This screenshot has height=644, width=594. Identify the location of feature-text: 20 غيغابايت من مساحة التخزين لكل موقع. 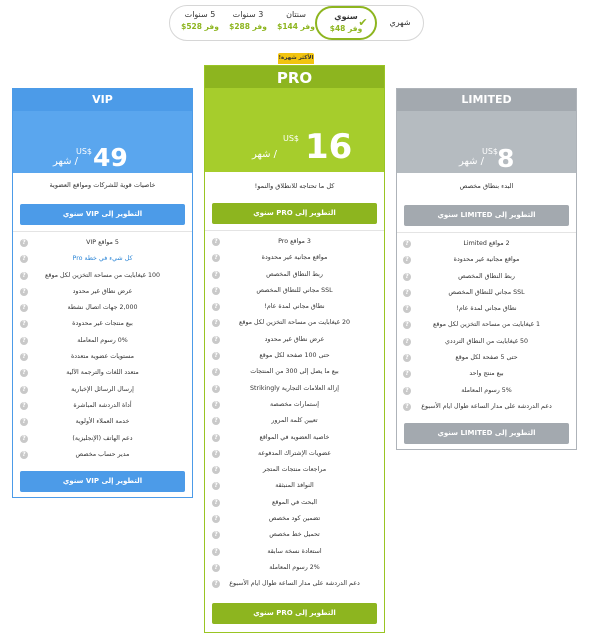
(294, 323).